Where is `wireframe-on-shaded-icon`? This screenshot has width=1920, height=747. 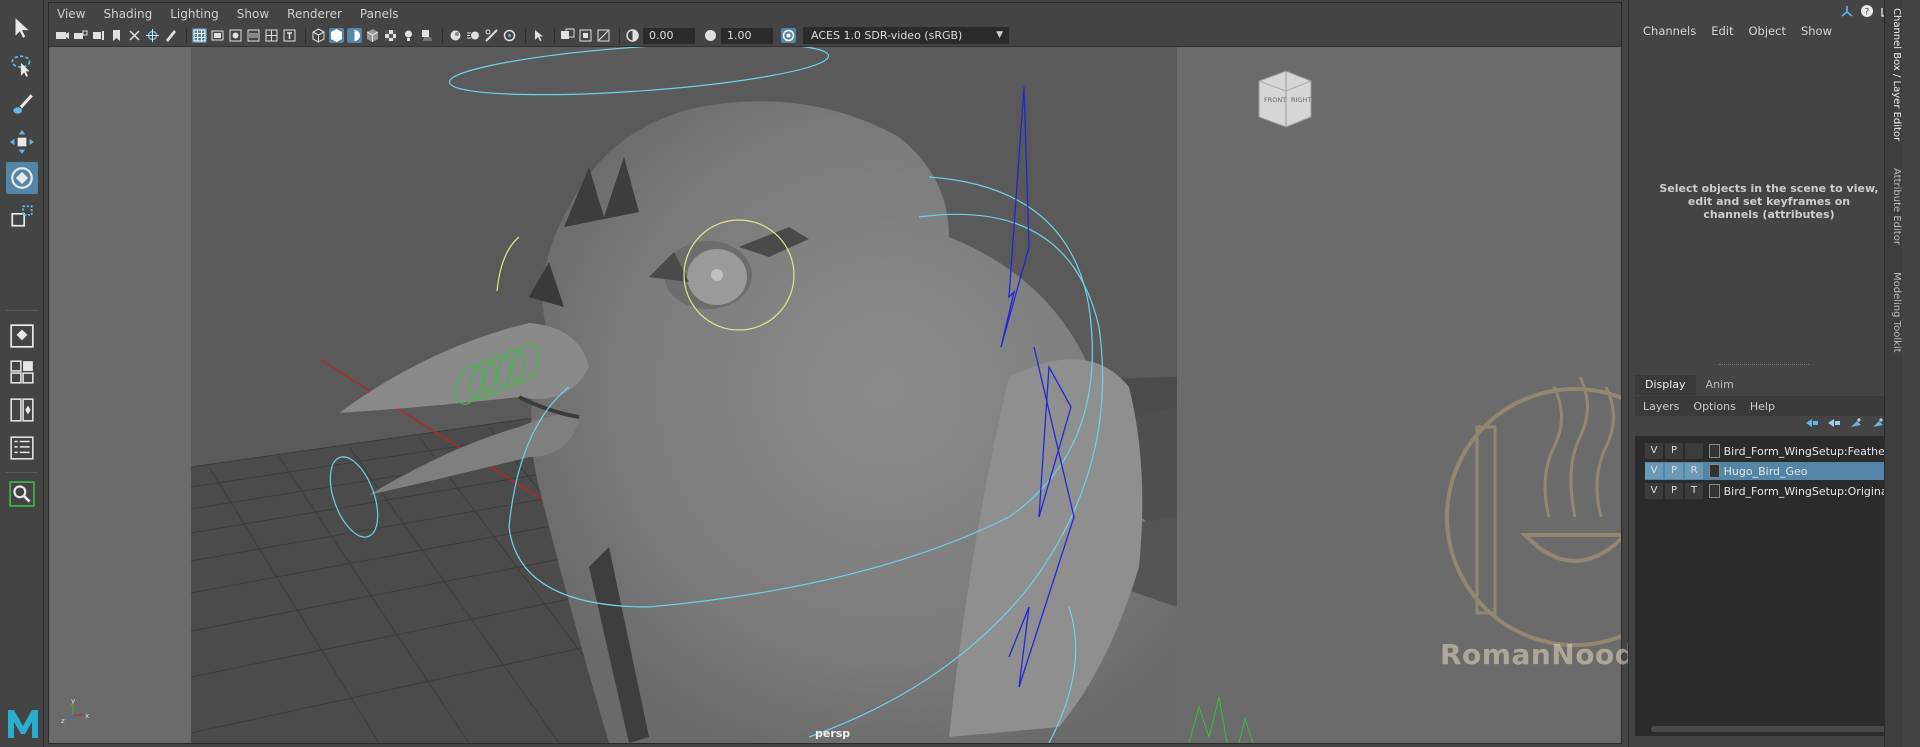
wireframe-on-shaded-icon is located at coordinates (372, 35).